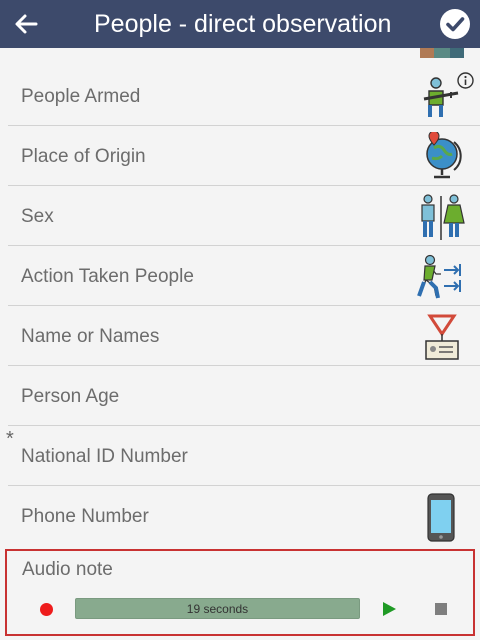  I want to click on field-label: Phone Number, so click(85, 516).